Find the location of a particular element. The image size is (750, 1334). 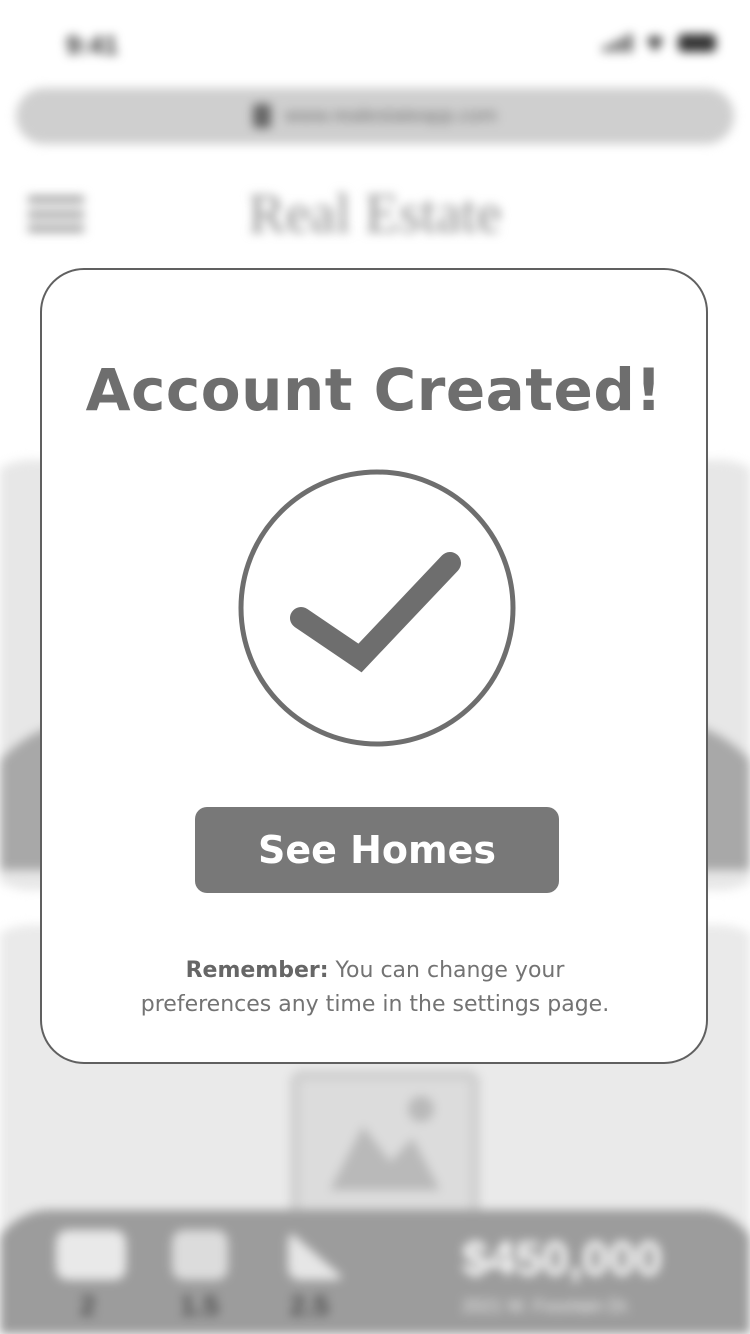

url-bar: www.realestateapp.com is located at coordinates (375, 116).